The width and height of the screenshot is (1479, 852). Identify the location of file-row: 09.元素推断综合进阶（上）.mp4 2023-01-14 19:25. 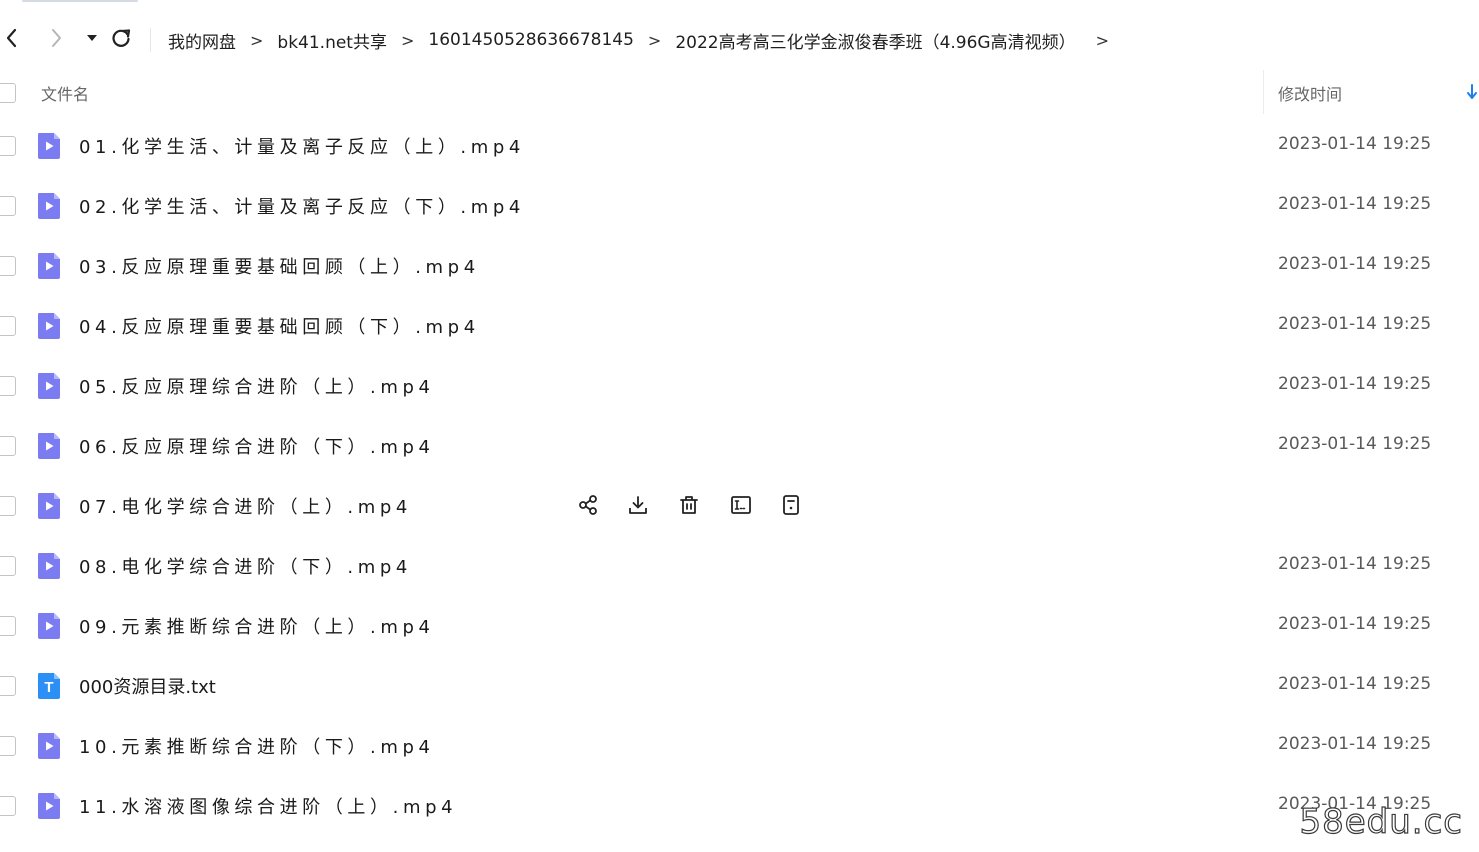
(739, 626).